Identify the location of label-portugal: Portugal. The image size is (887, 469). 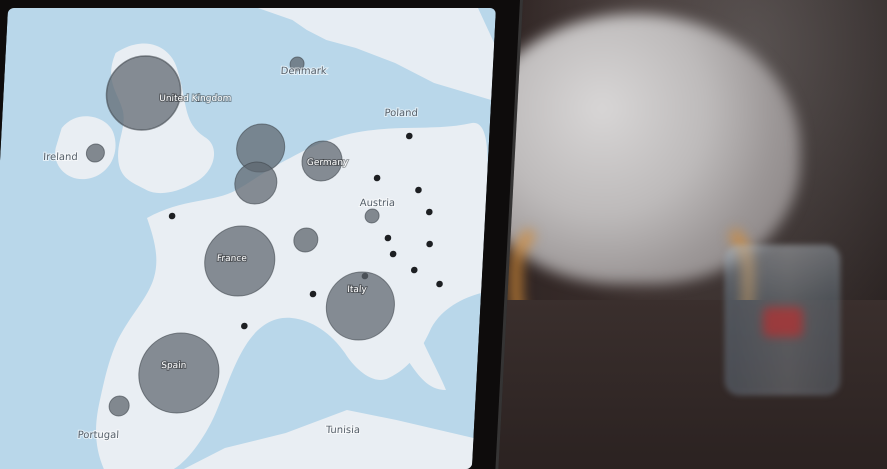
(98, 435).